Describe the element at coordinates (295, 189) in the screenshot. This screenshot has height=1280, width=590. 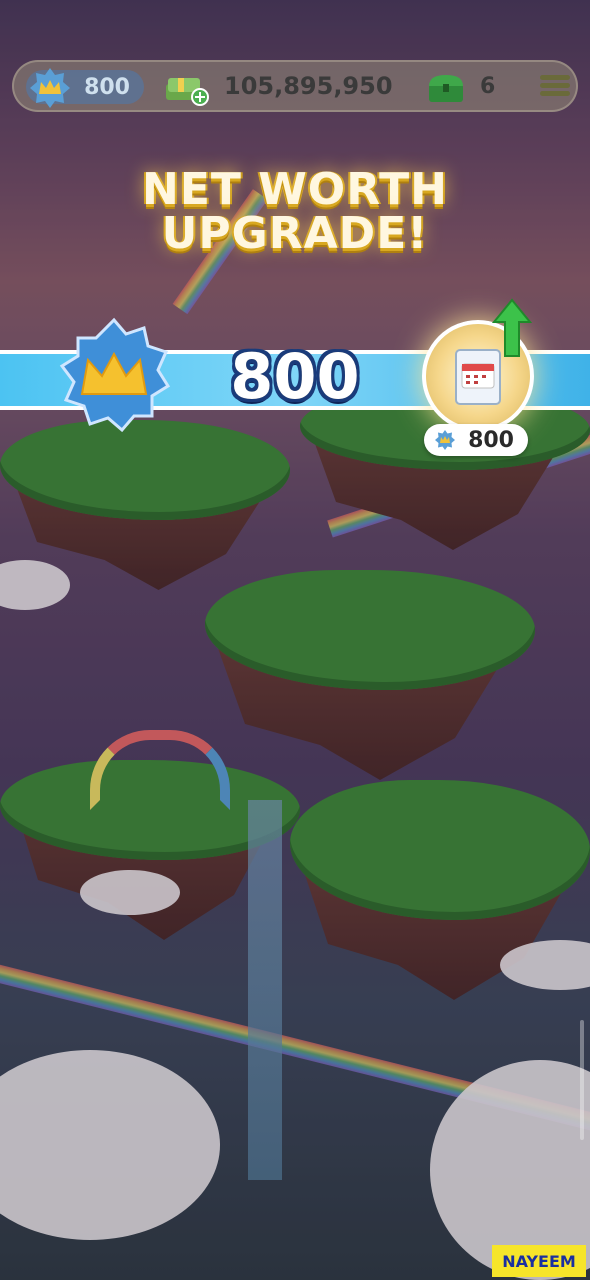
I see `title-line-1: NET WORTH` at that location.